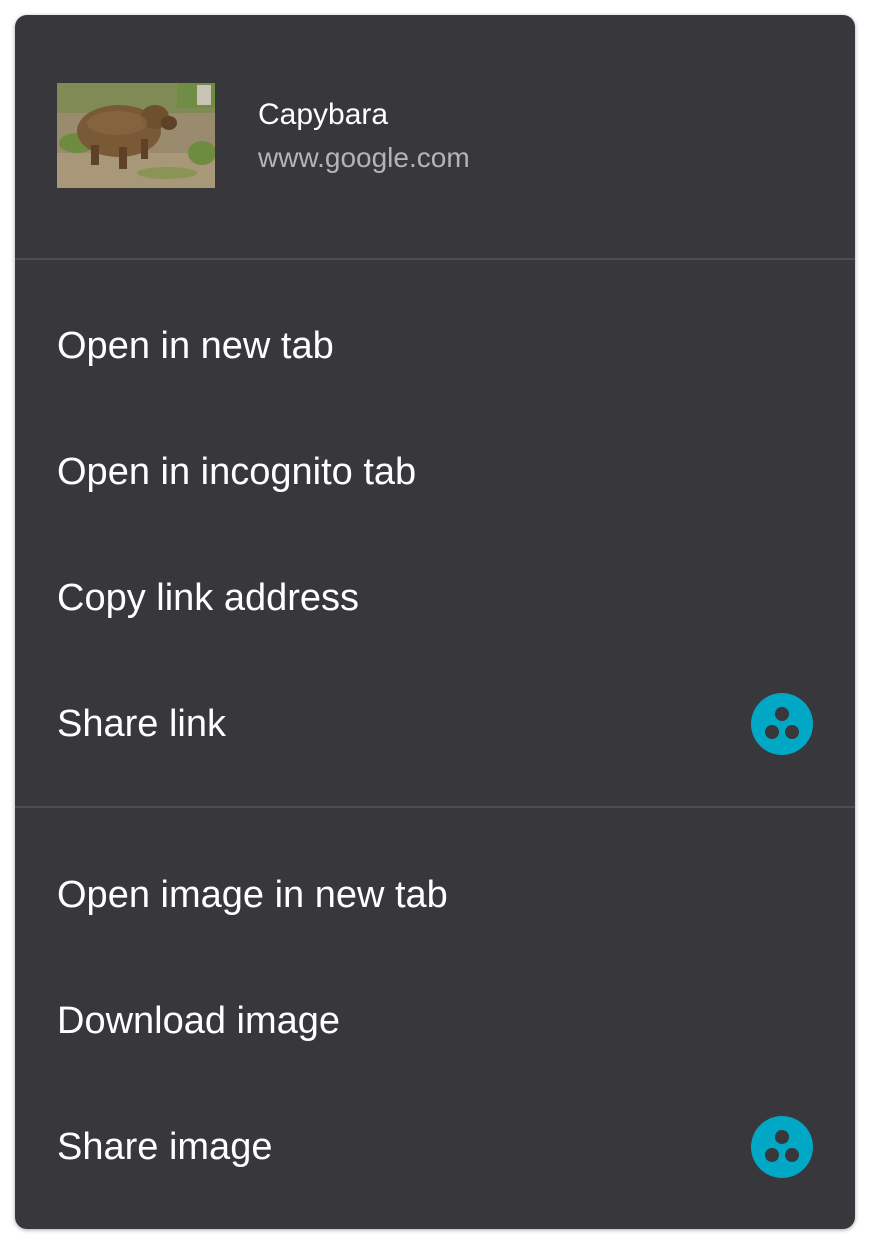 The width and height of the screenshot is (870, 1244). I want to click on page-title: Capybara, so click(323, 114).